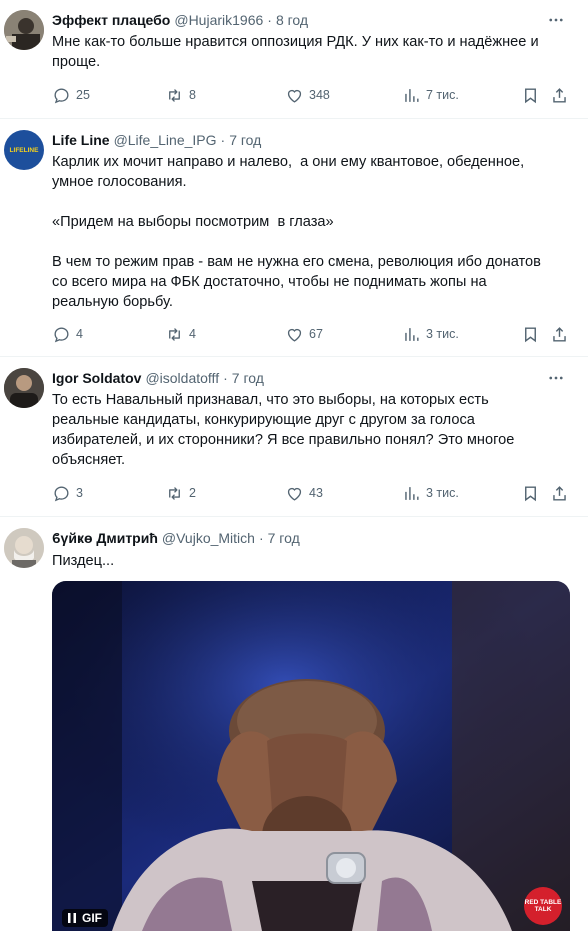 The width and height of the screenshot is (588, 931). What do you see at coordinates (442, 95) in the screenshot?
I see `views-count: 7 тис.` at bounding box center [442, 95].